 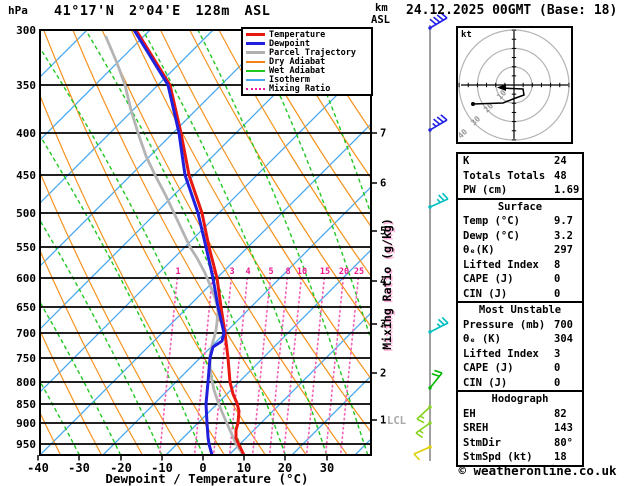 I want to click on table-row-value: 24, so click(x=560, y=161).